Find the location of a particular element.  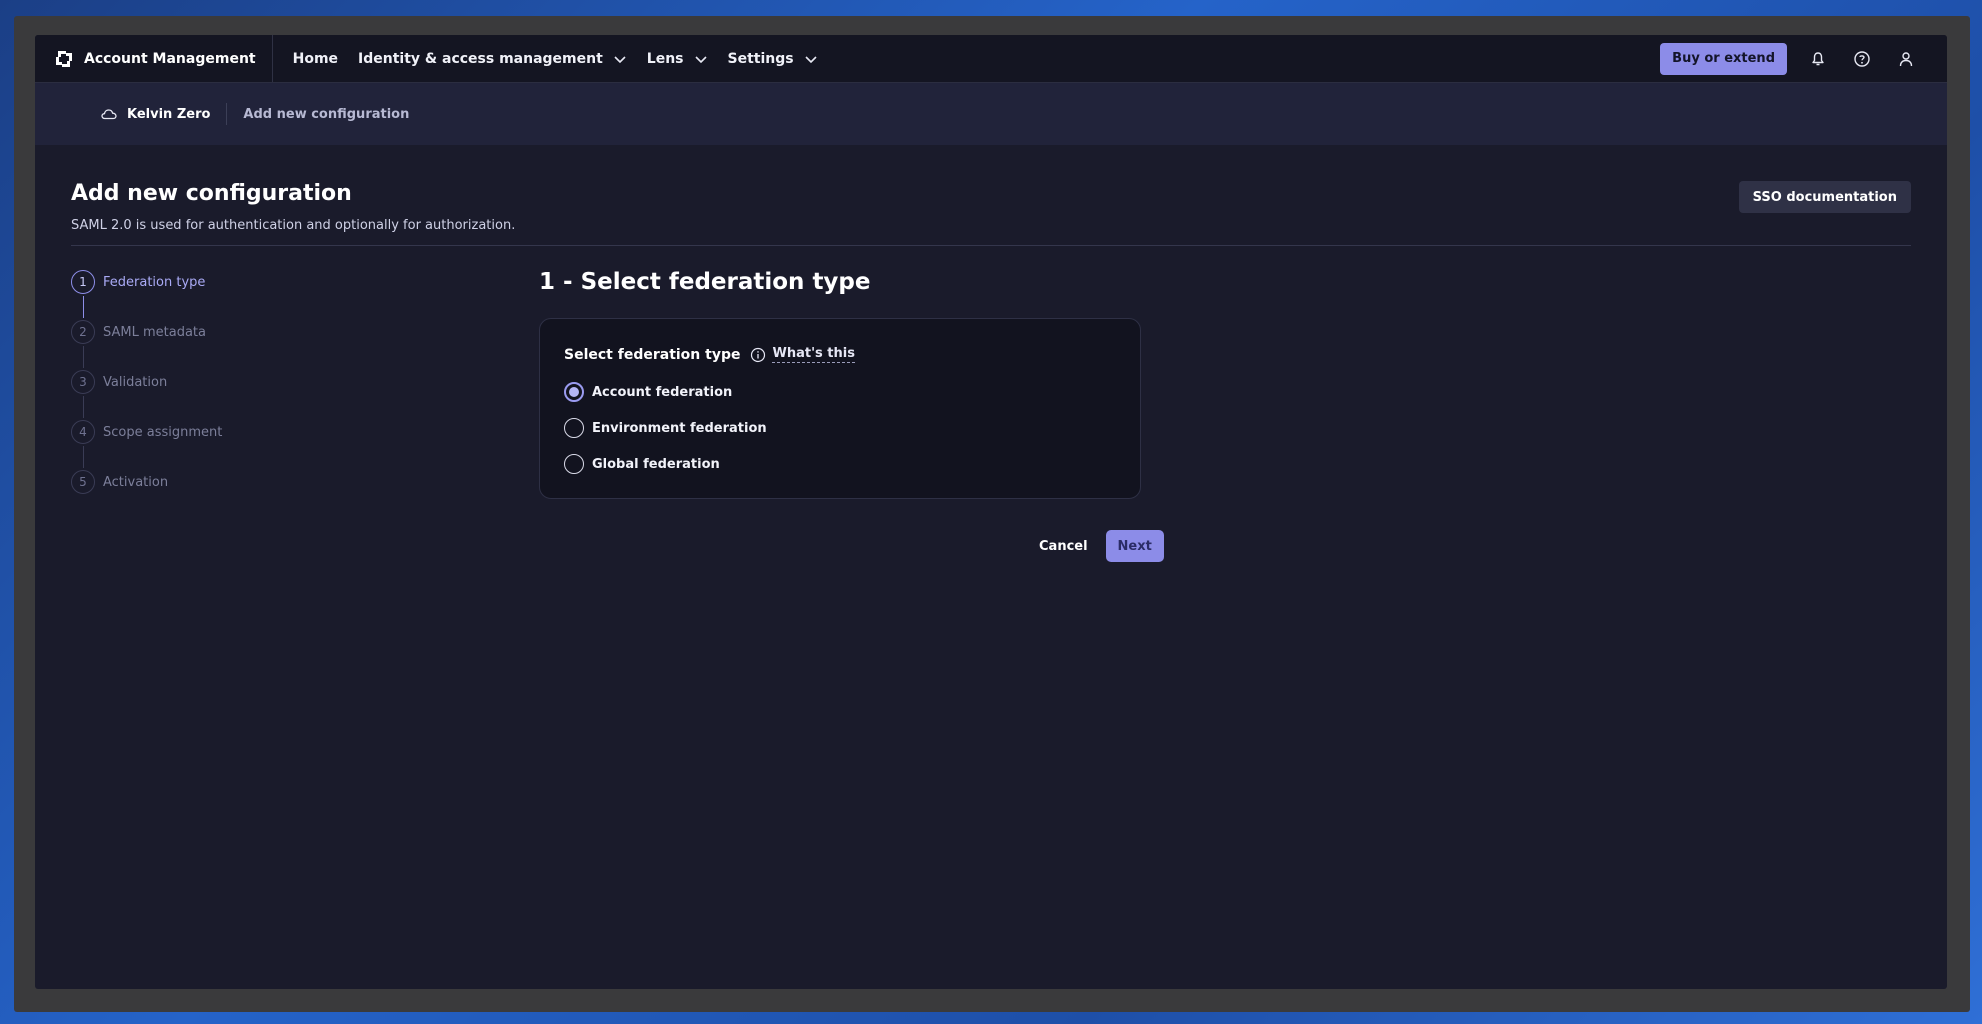

step-number: 1 is located at coordinates (83, 282).